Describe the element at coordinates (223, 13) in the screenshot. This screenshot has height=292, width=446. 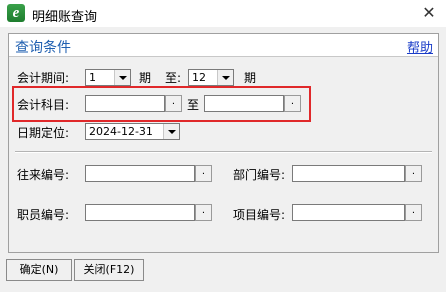
I see `title-bar: e 明细账查询 ✕` at that location.